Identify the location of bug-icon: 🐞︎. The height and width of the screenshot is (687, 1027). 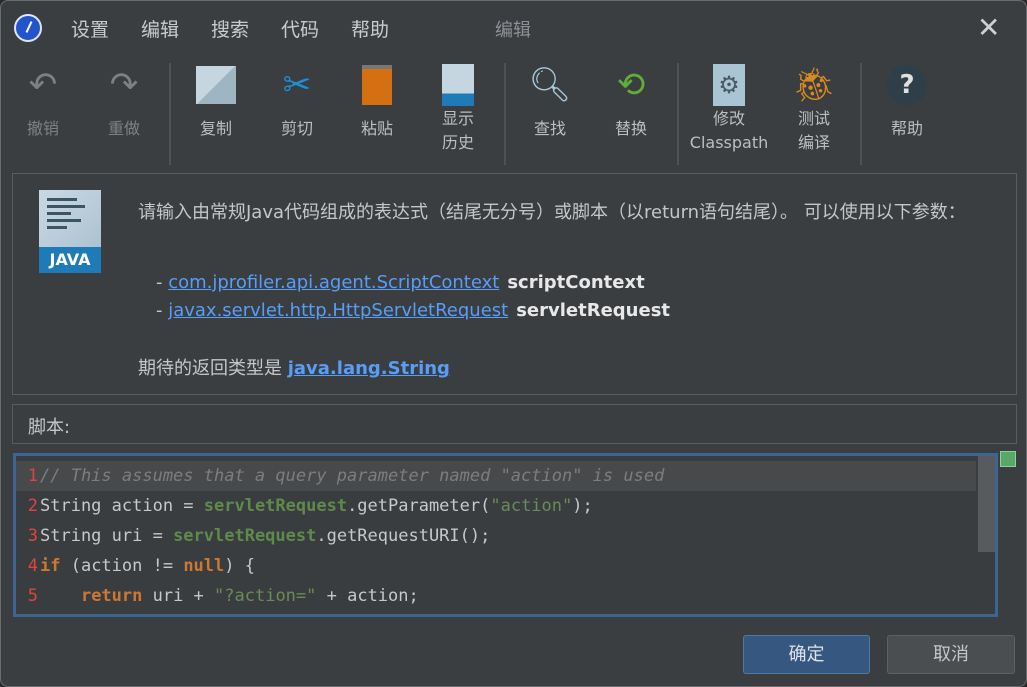
(814, 85).